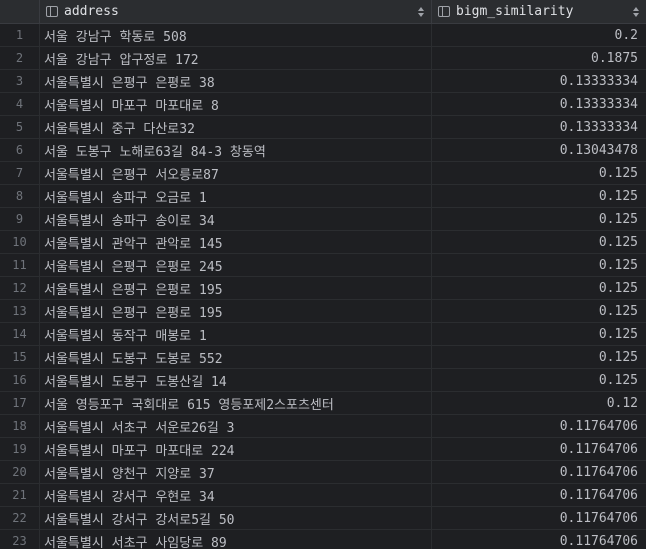  I want to click on address-cell: 서울특별시 마포구 마포대로 8, so click(236, 104).